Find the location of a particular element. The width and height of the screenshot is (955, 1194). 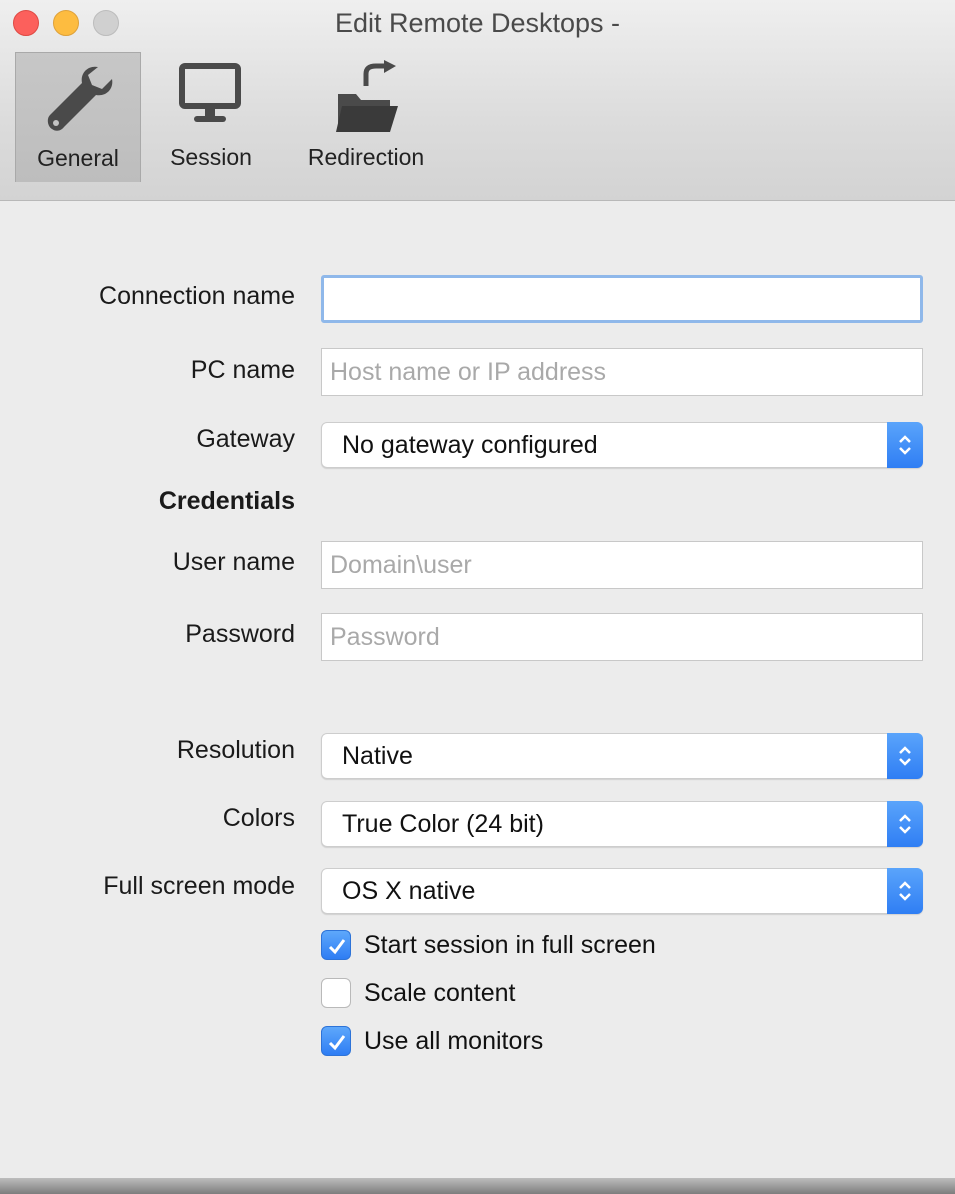

use-all-monitors-checkbox: Use all monitors is located at coordinates (432, 1041).